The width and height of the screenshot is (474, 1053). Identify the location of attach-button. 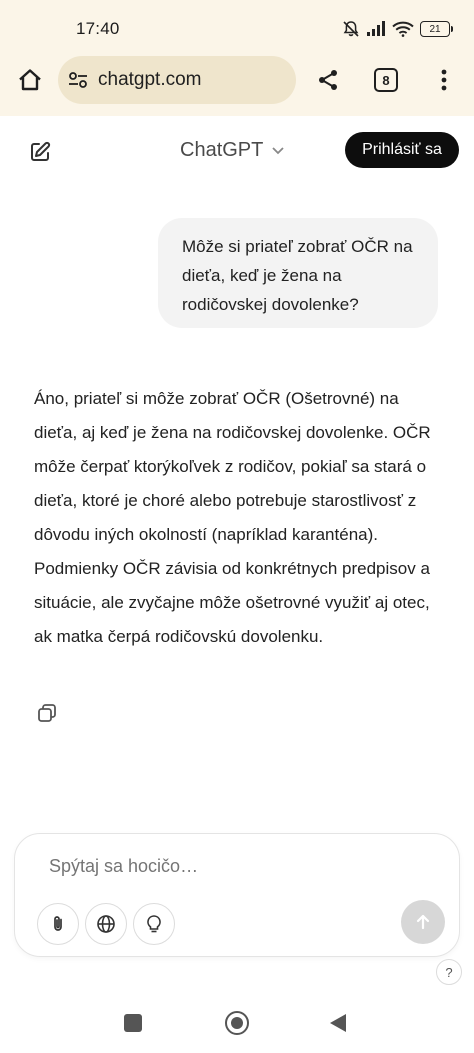
(58, 924).